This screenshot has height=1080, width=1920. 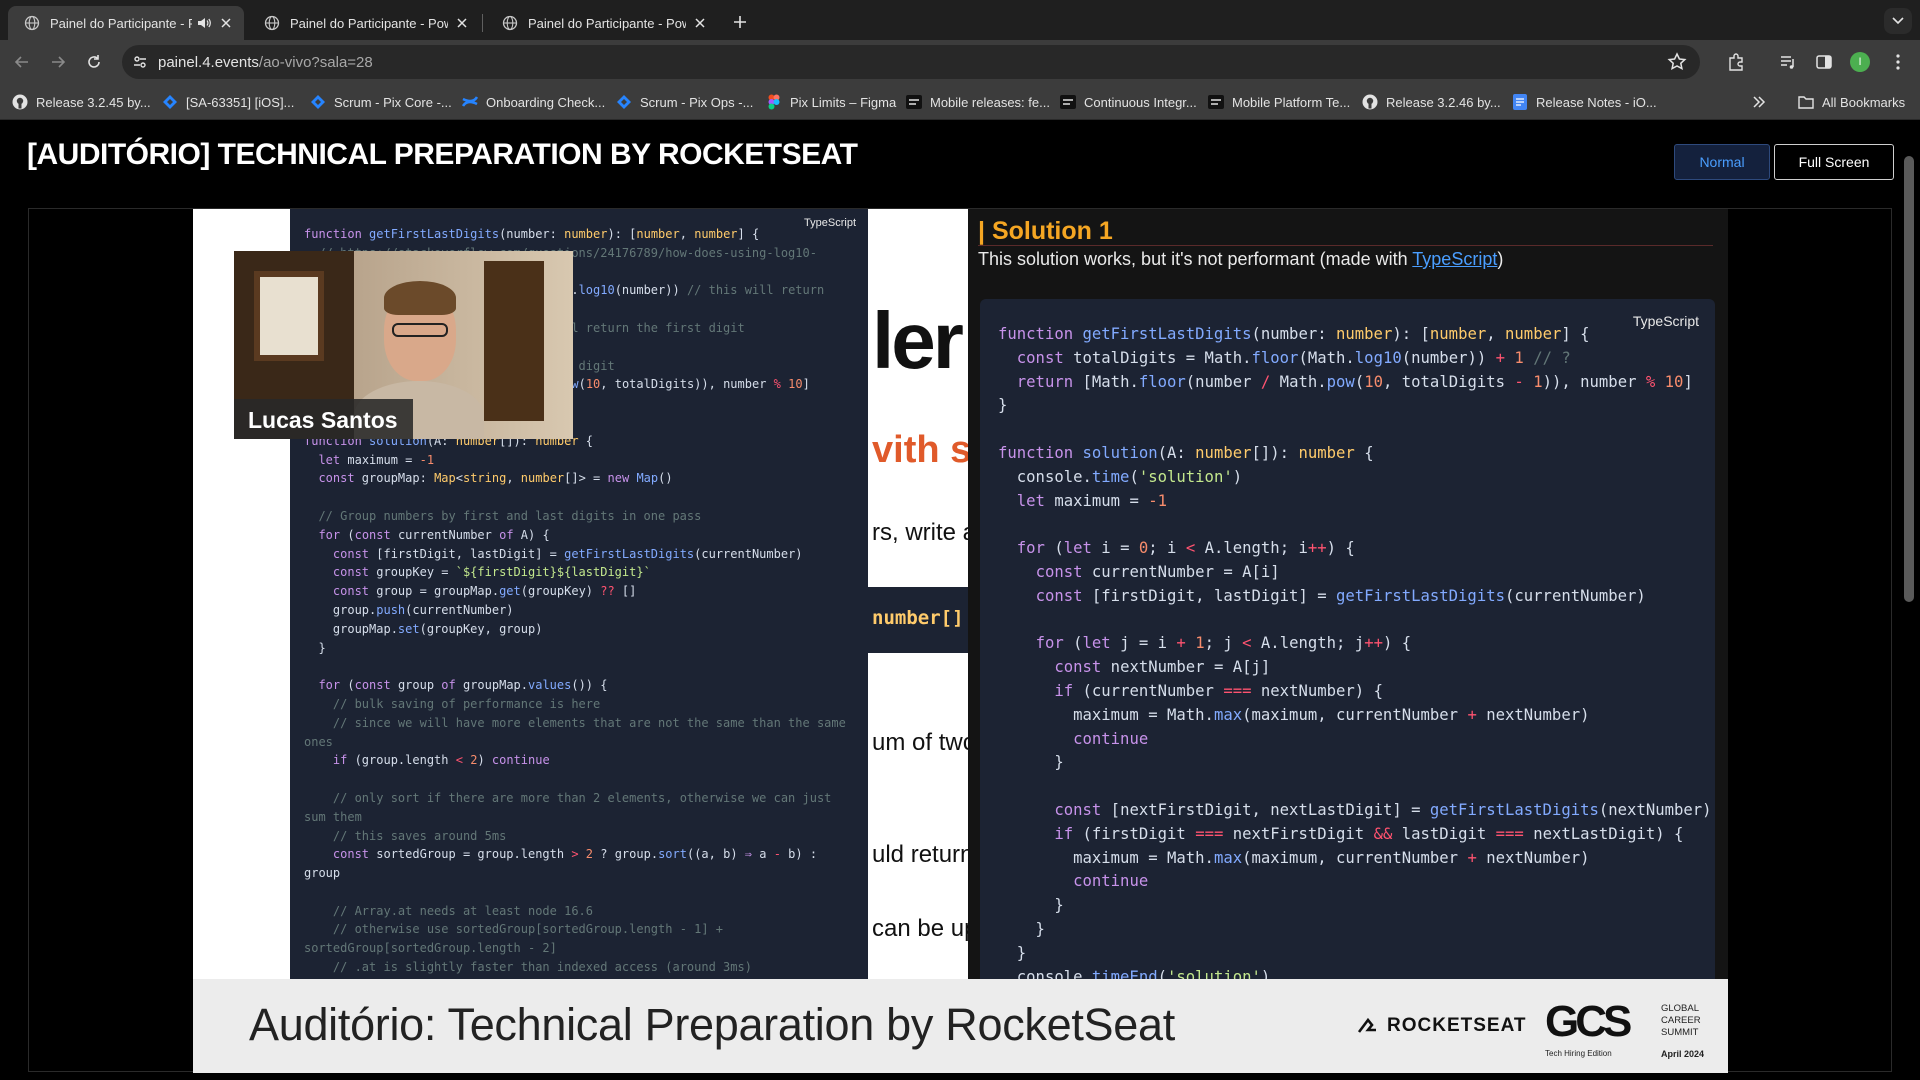 What do you see at coordinates (1045, 231) in the screenshot?
I see `solution-heading: | Solution 1` at bounding box center [1045, 231].